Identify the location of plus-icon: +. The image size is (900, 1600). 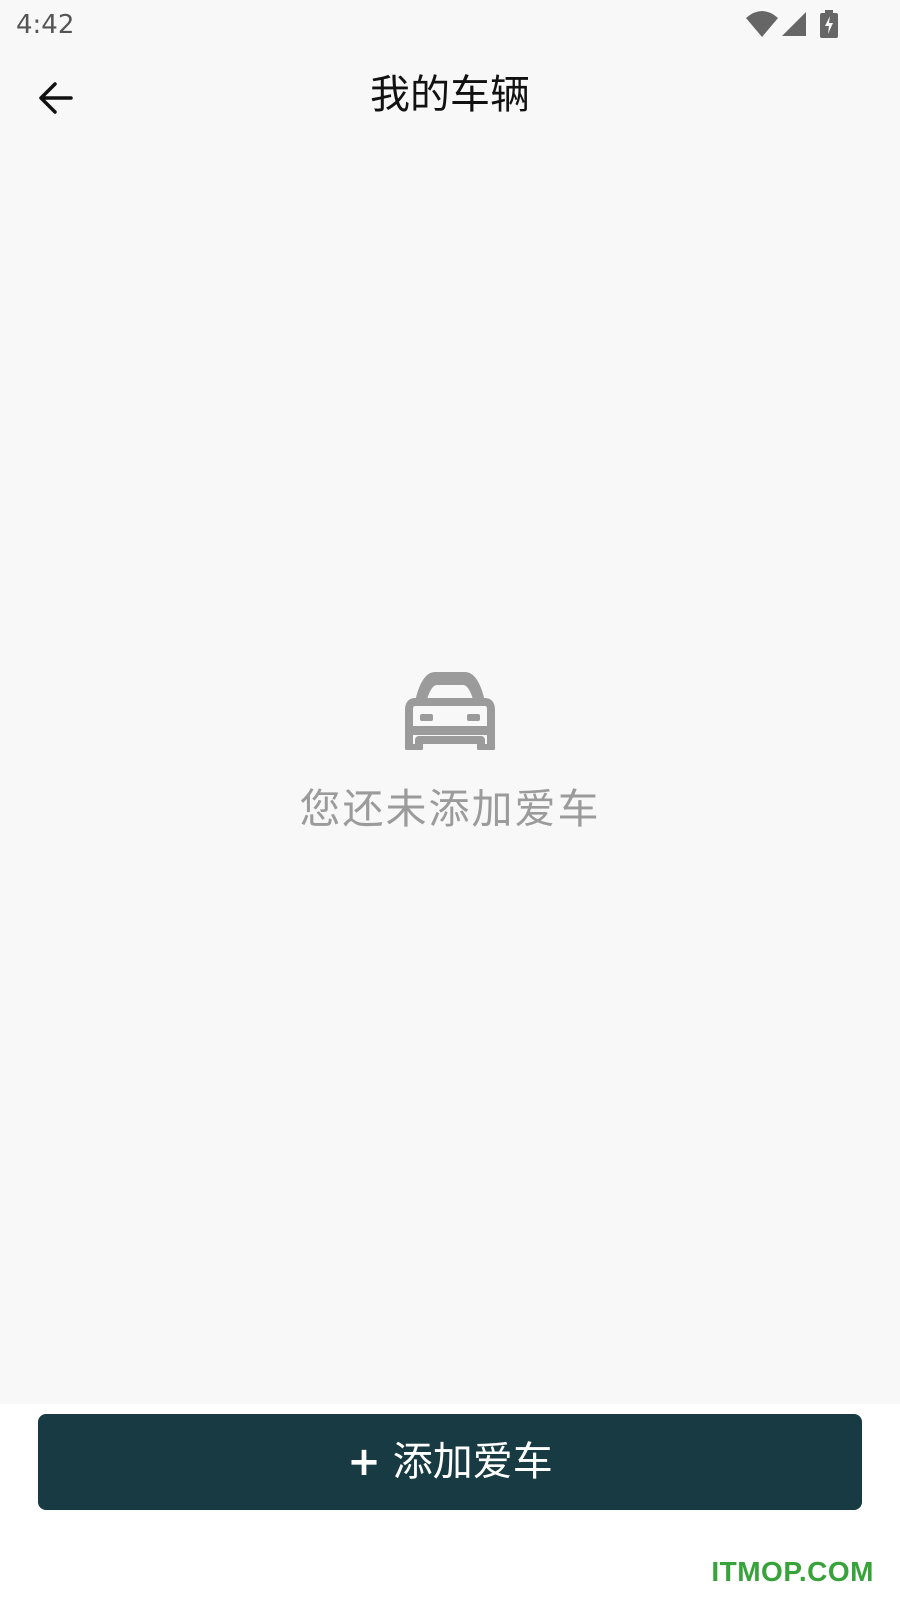
(364, 1462).